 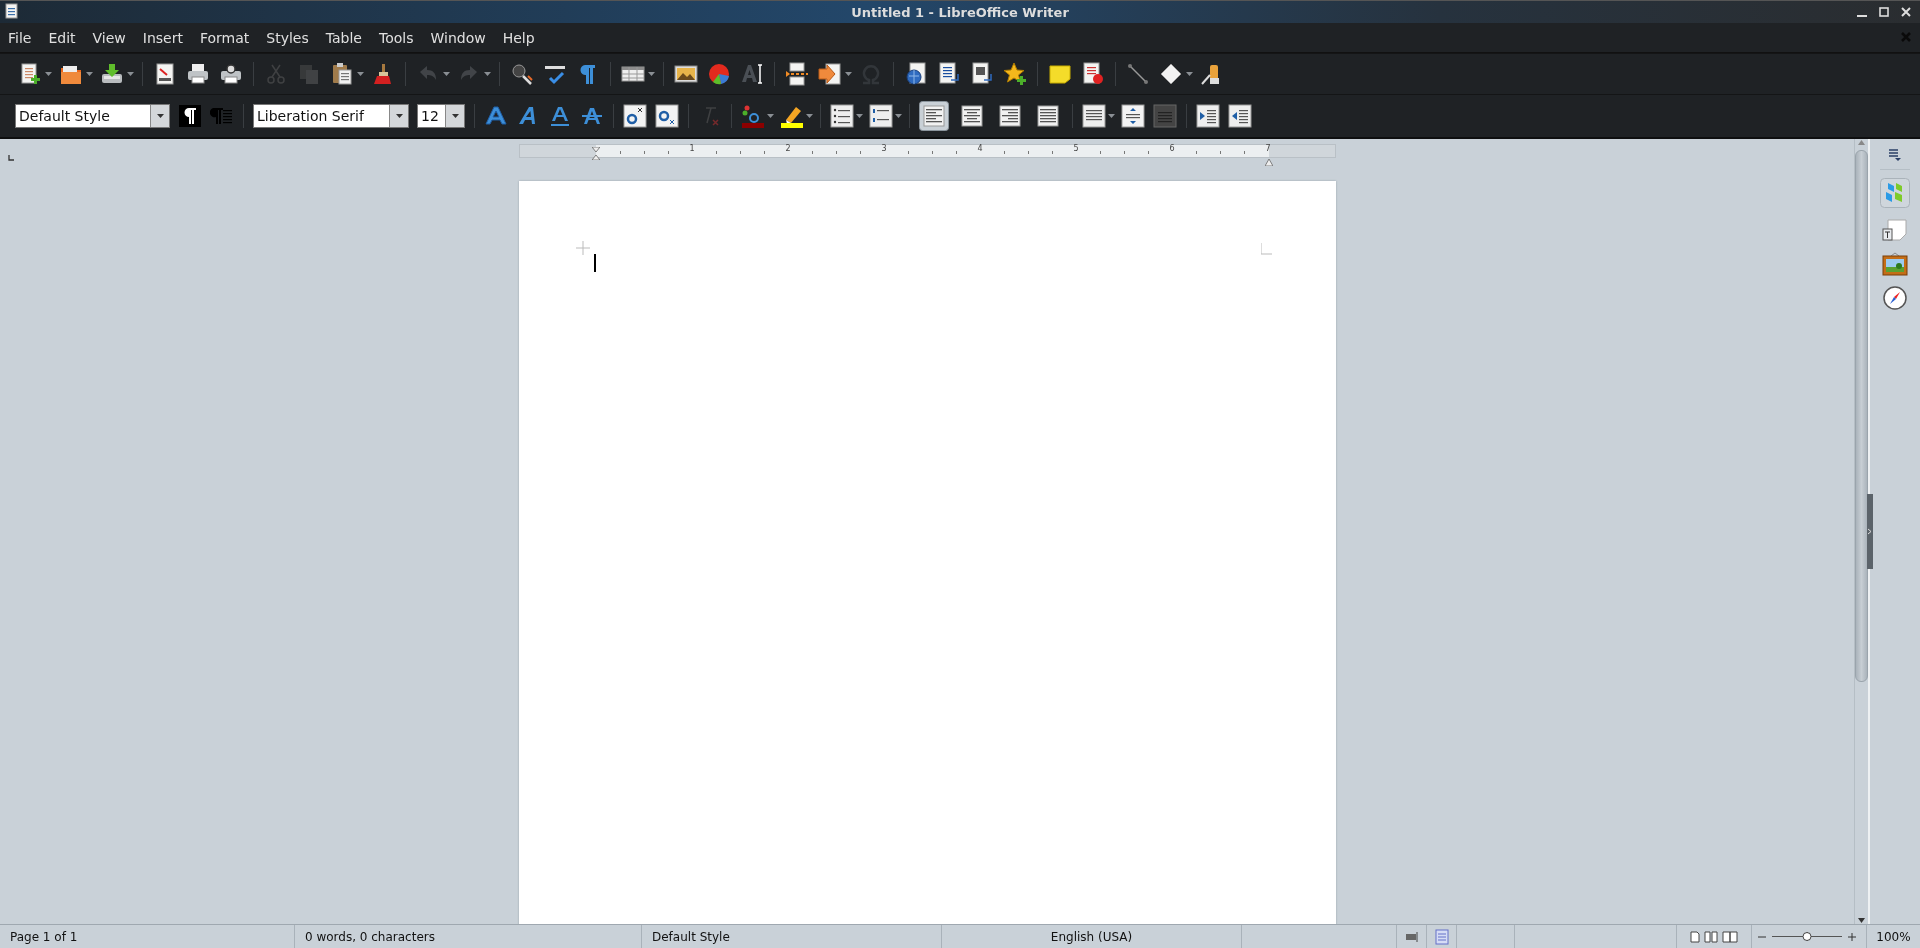 What do you see at coordinates (1730, 936) in the screenshot?
I see `book-view-icon` at bounding box center [1730, 936].